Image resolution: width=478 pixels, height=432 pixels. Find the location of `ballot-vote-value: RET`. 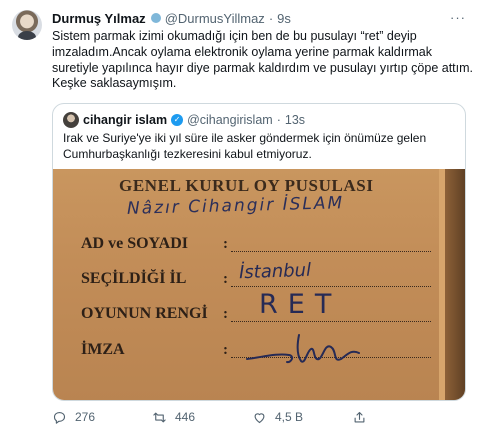

ballot-vote-value: RET is located at coordinates (300, 304).